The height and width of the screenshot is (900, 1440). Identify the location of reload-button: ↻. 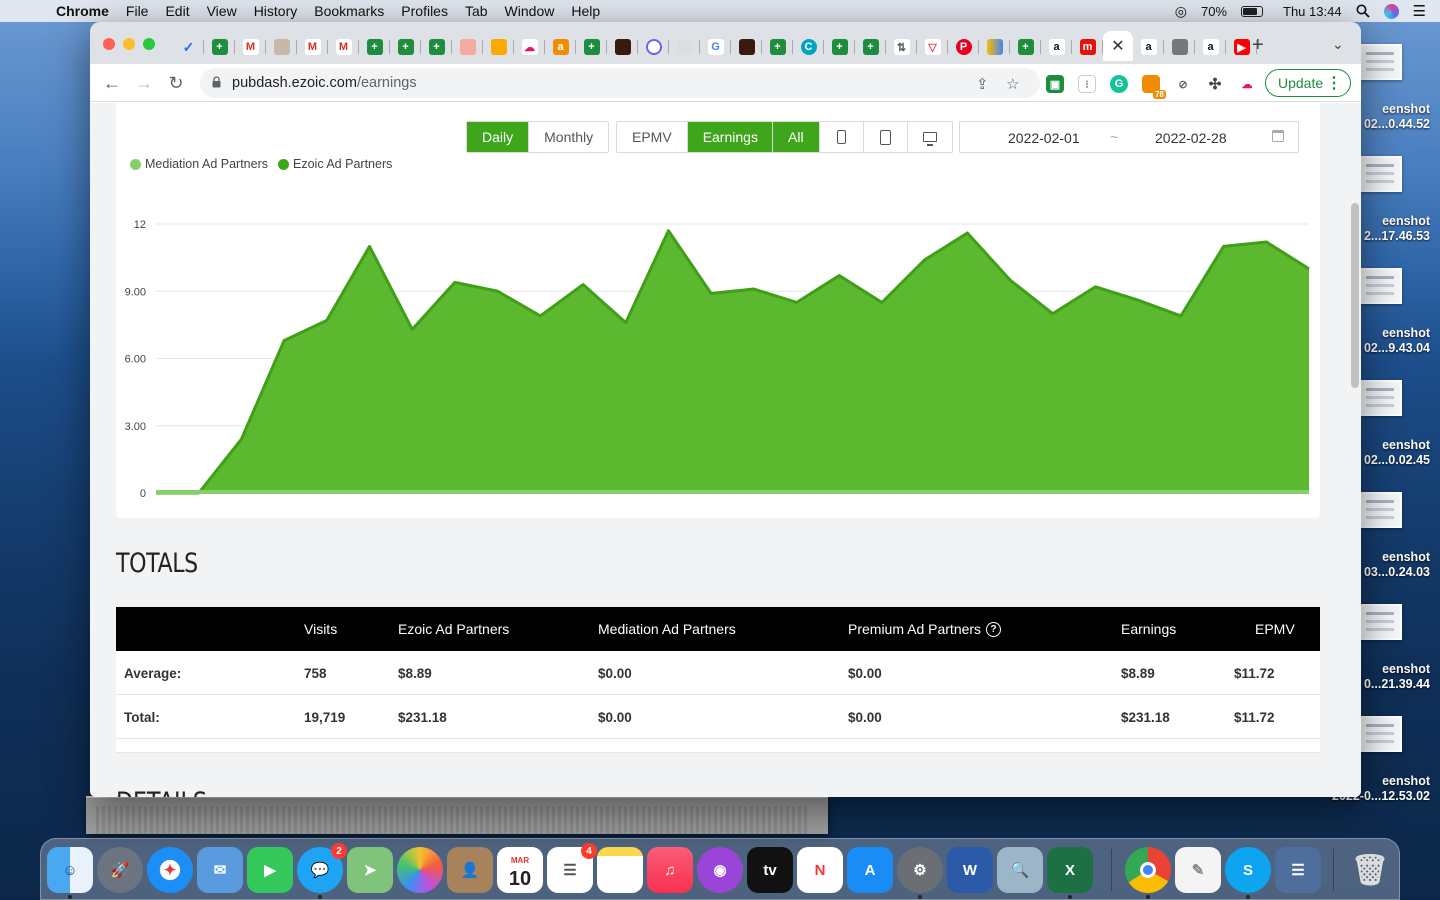
(176, 83).